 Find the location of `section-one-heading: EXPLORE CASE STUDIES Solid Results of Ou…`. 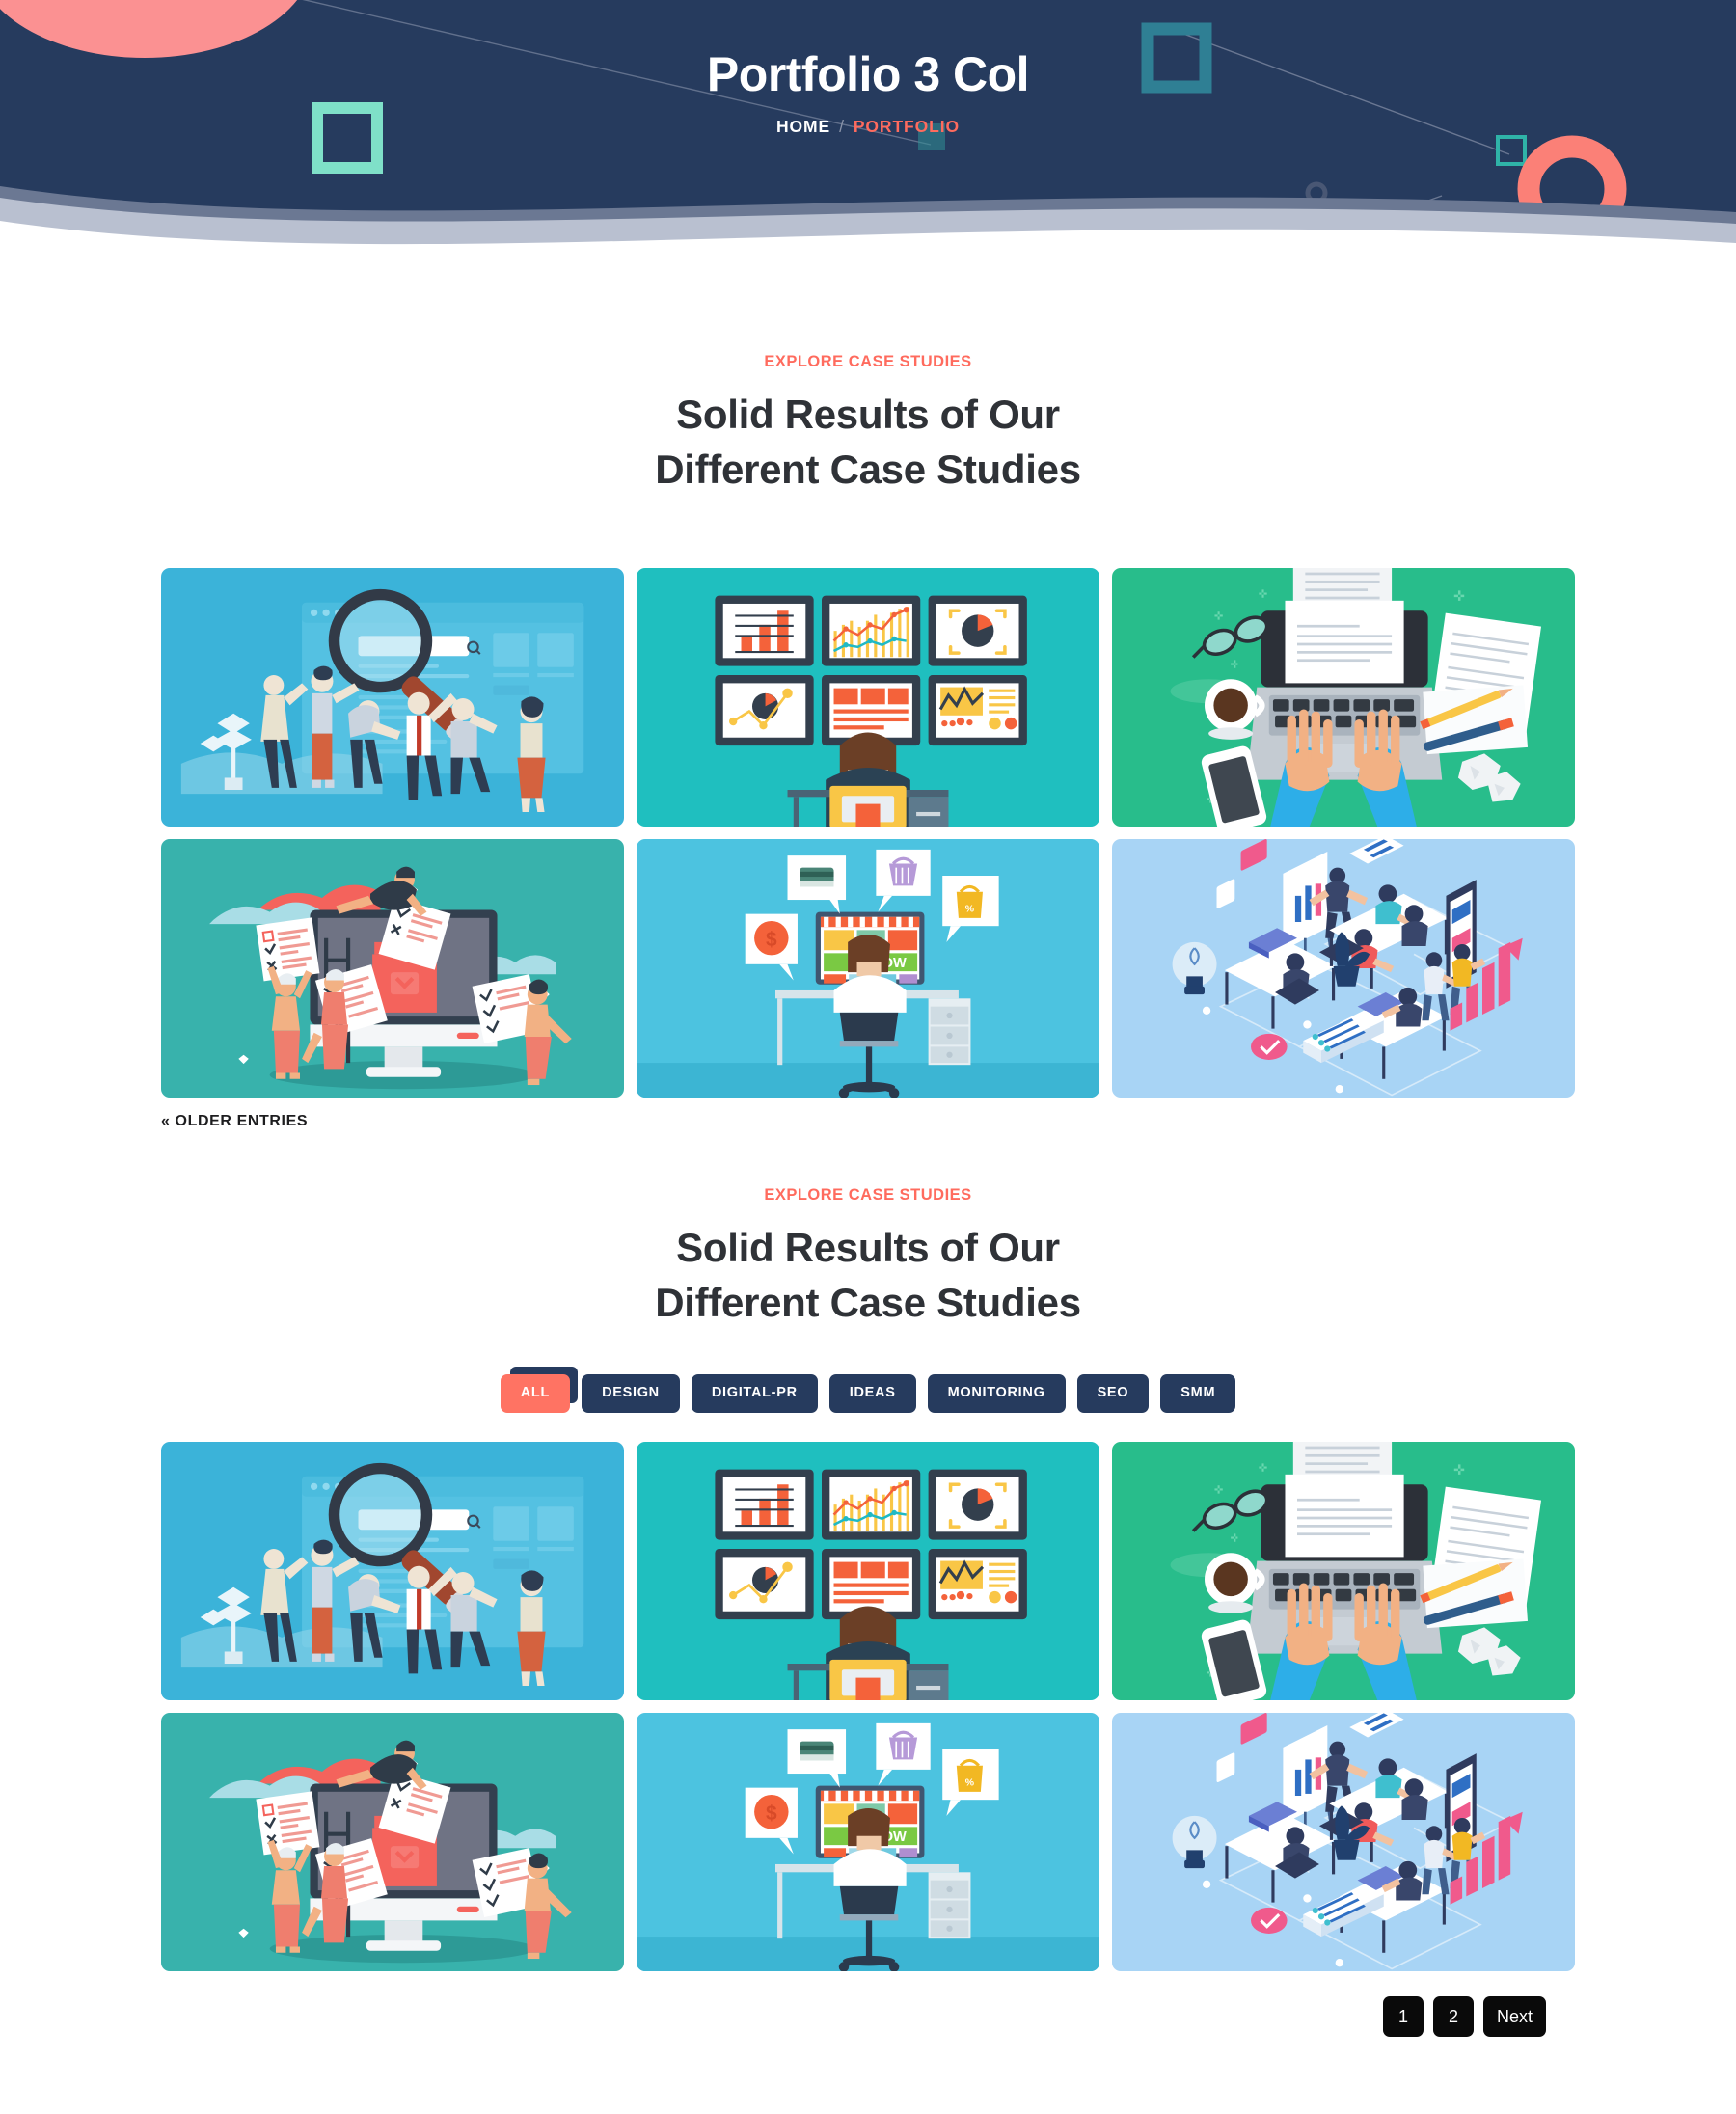

section-one-heading: EXPLORE CASE STUDIES Solid Results of Ou… is located at coordinates (868, 425).